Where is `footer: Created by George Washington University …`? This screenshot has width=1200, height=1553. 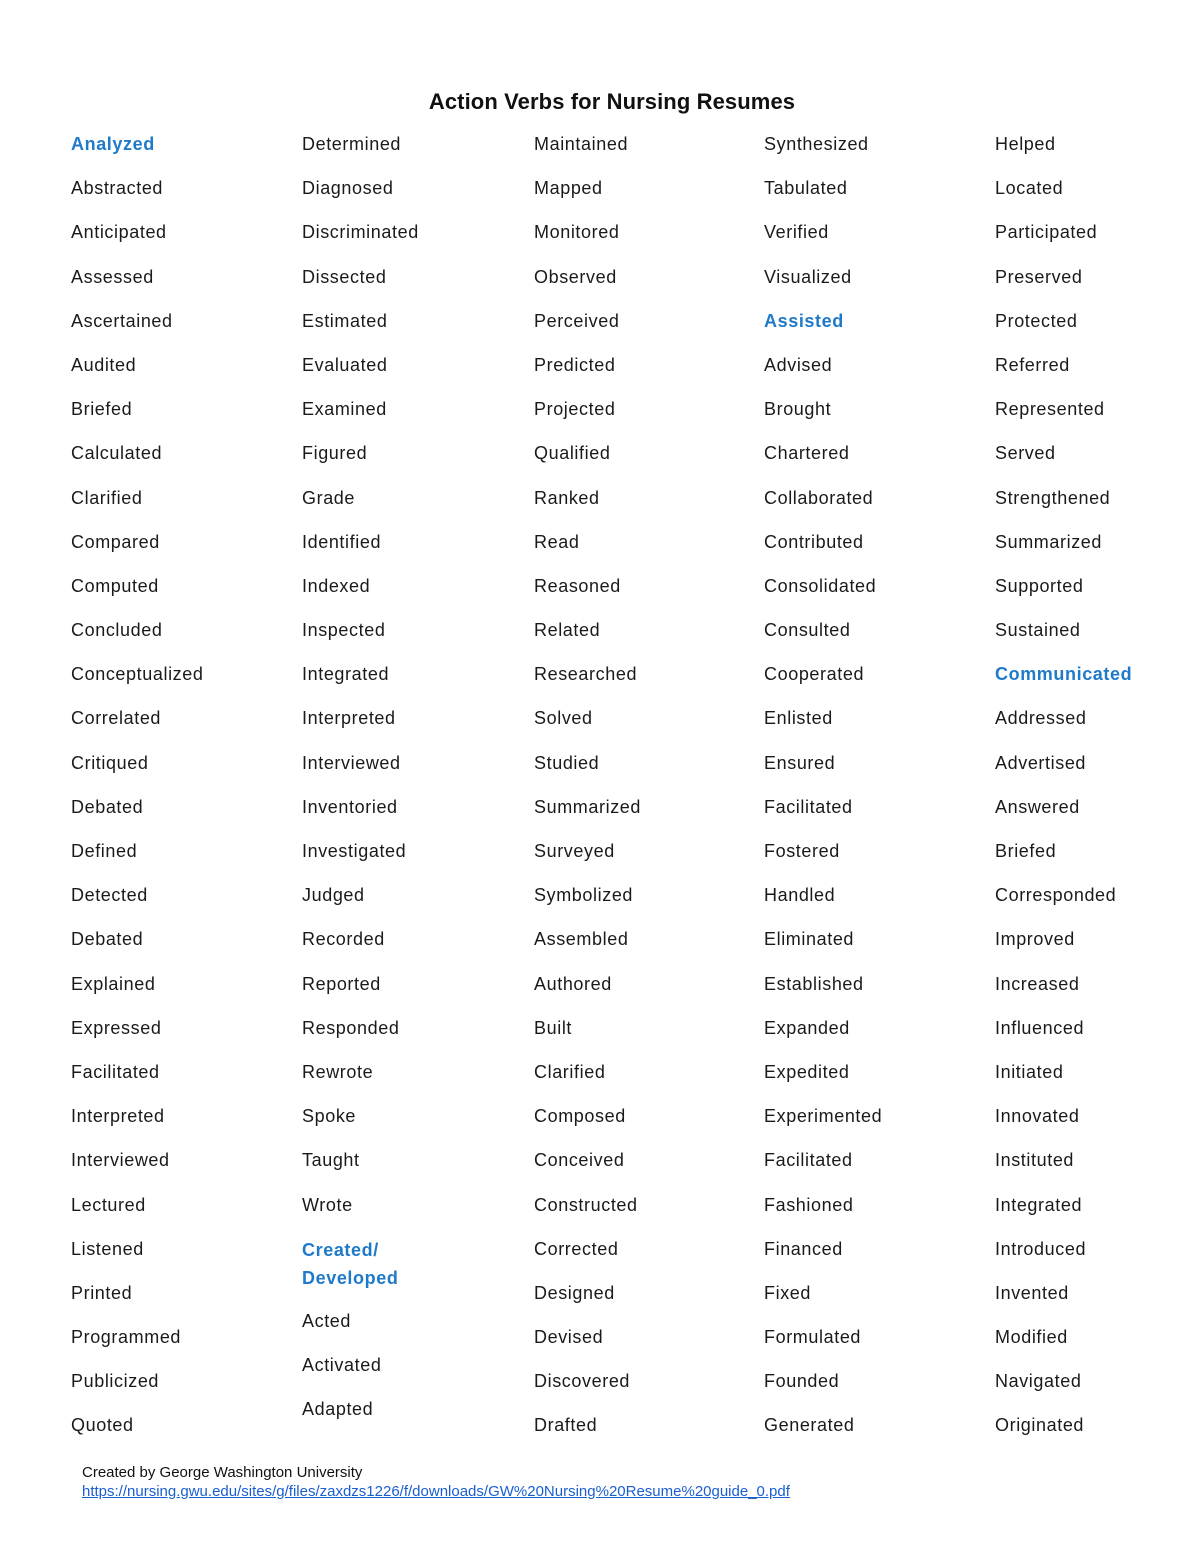
footer: Created by George Washington University … is located at coordinates (436, 1482).